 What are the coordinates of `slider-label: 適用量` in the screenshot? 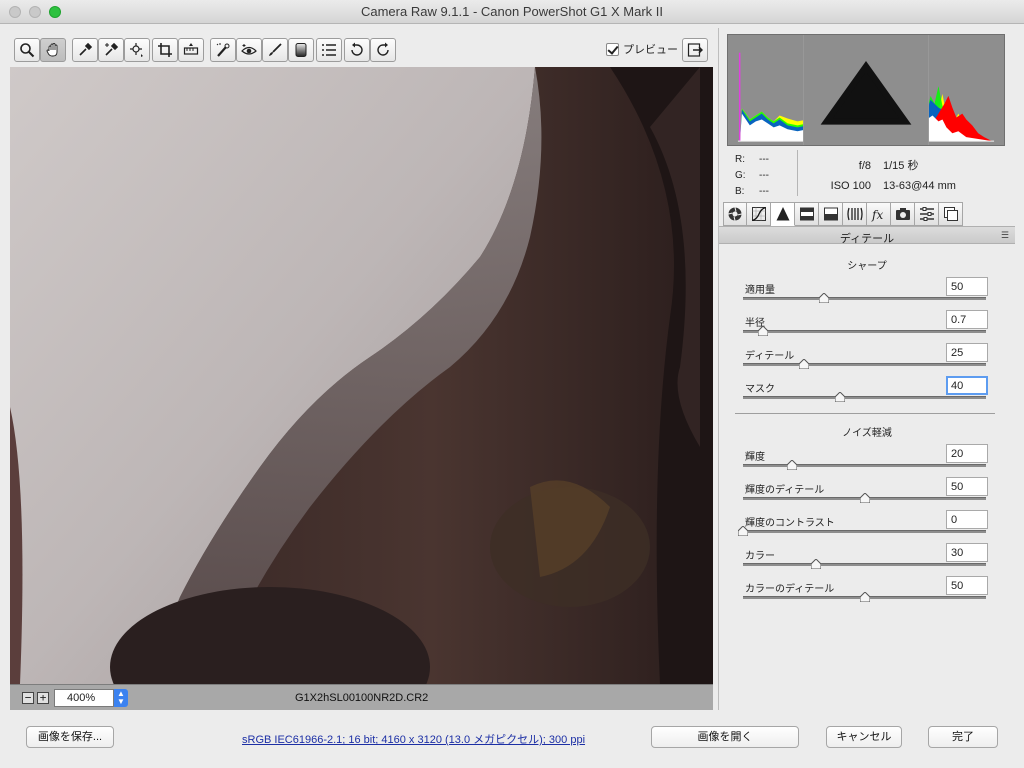 It's located at (760, 290).